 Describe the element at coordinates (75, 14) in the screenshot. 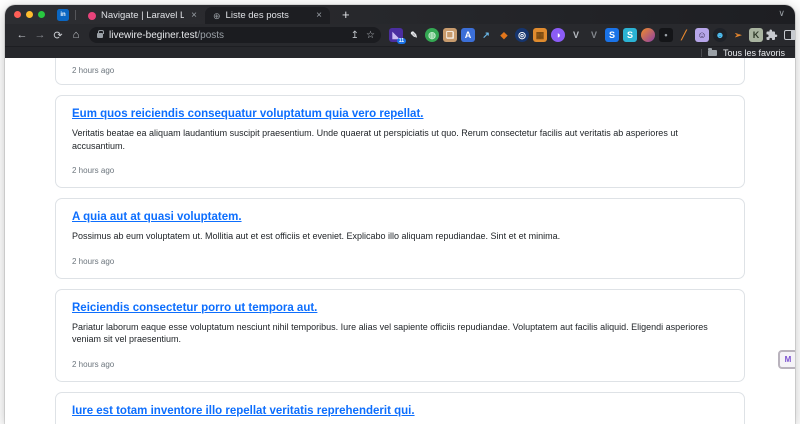

I see `tab-divider` at that location.